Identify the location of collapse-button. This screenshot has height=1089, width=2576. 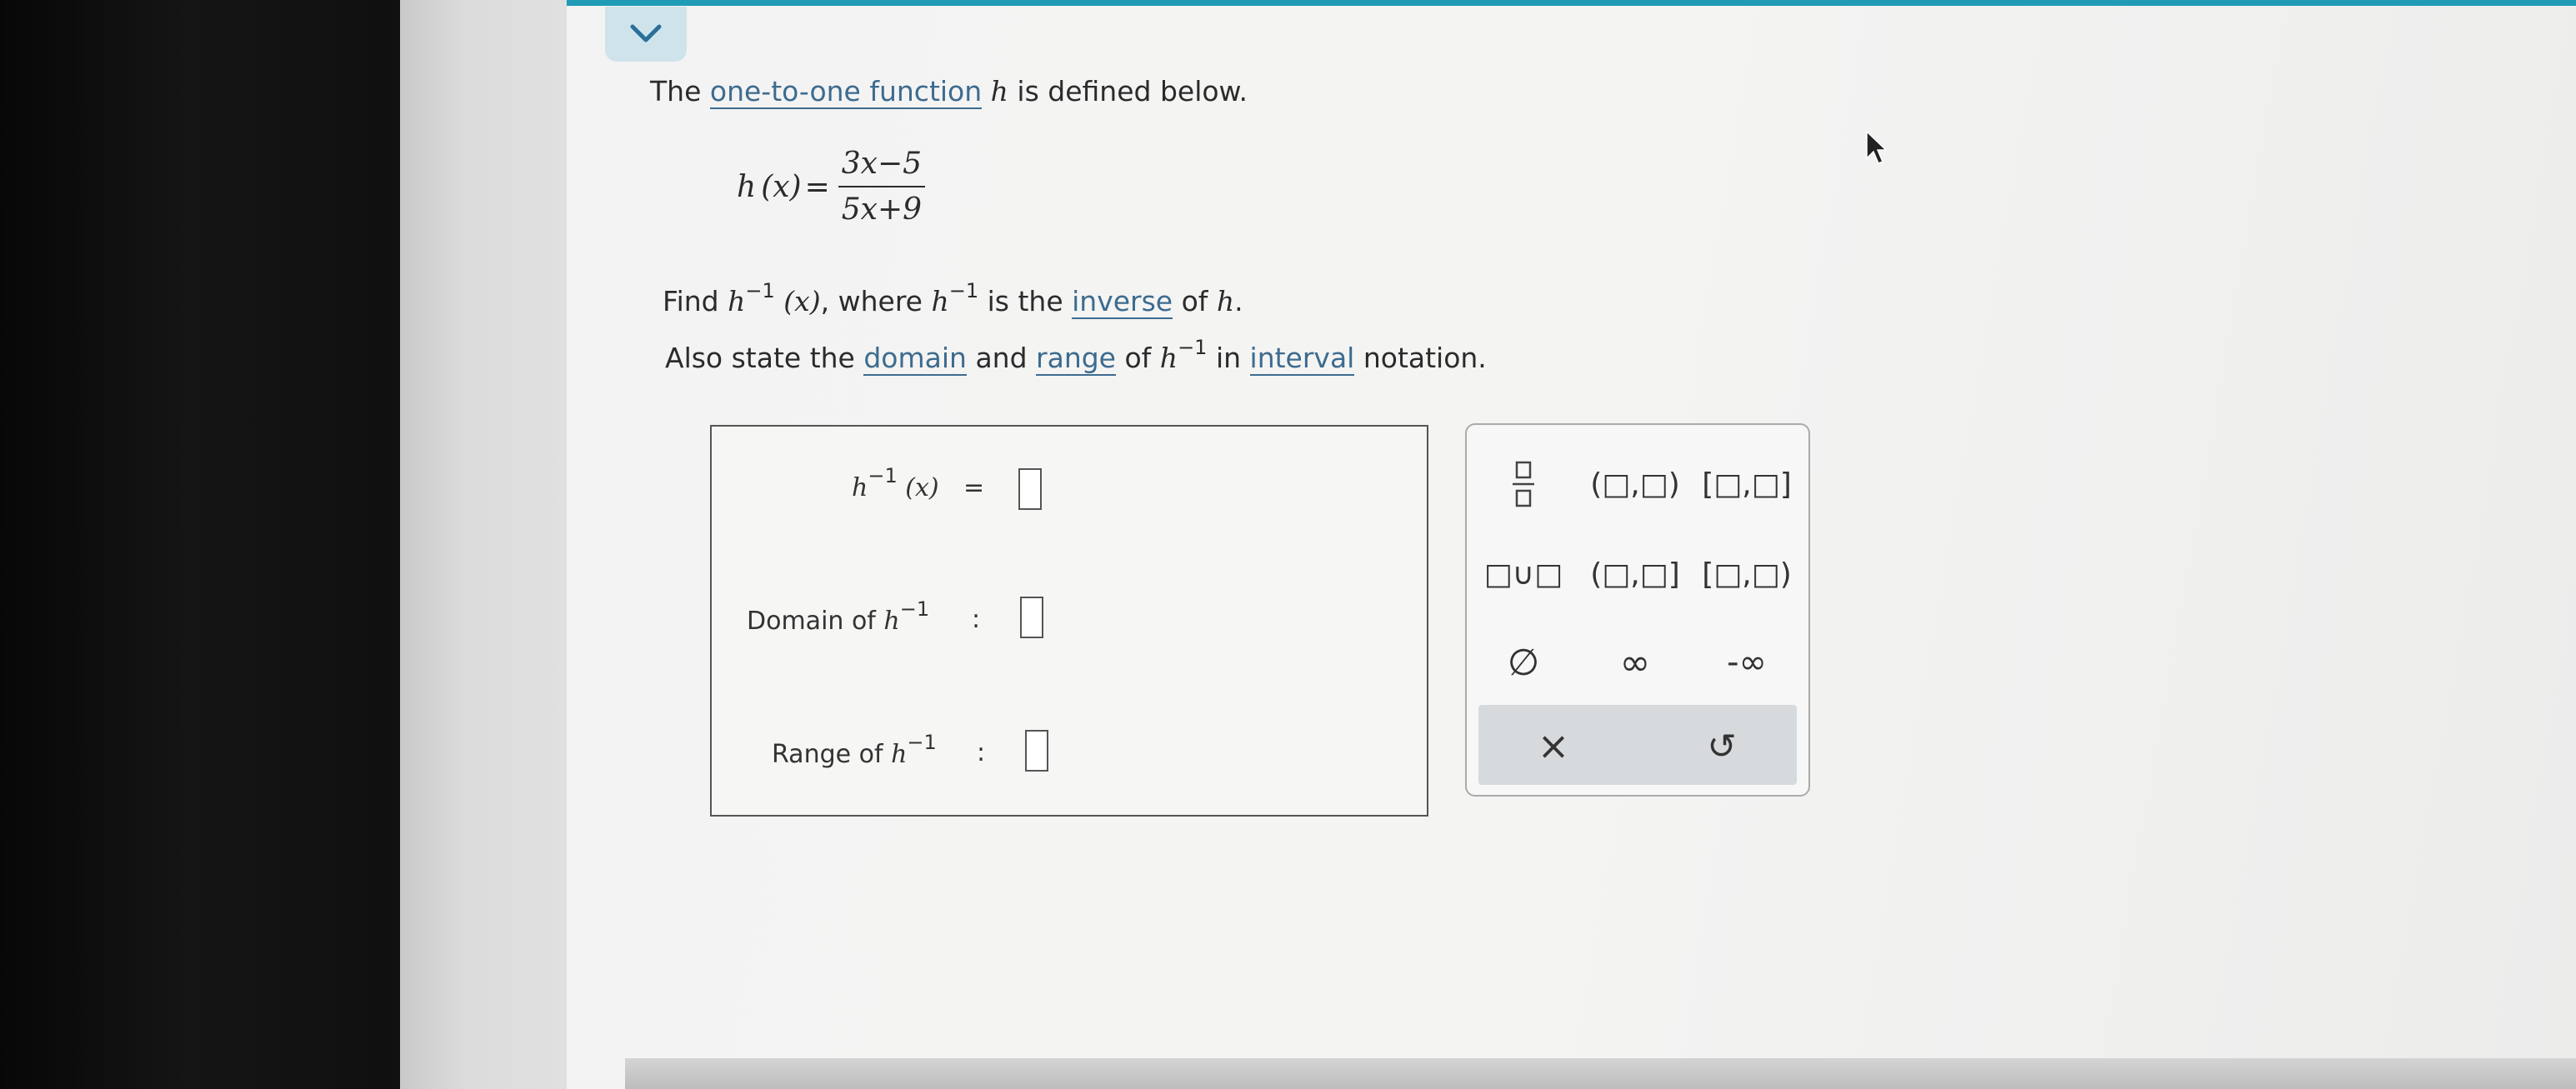
(646, 35).